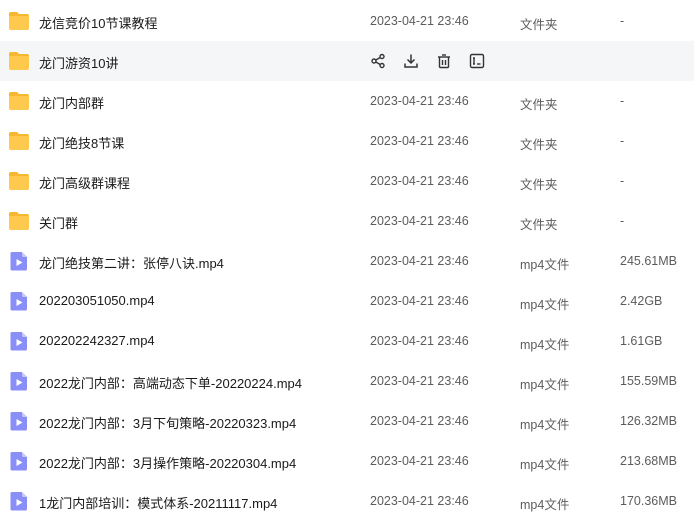  What do you see at coordinates (158, 502) in the screenshot?
I see `file-name: 1龙门内部培训：模式体系-20211117.mp4` at bounding box center [158, 502].